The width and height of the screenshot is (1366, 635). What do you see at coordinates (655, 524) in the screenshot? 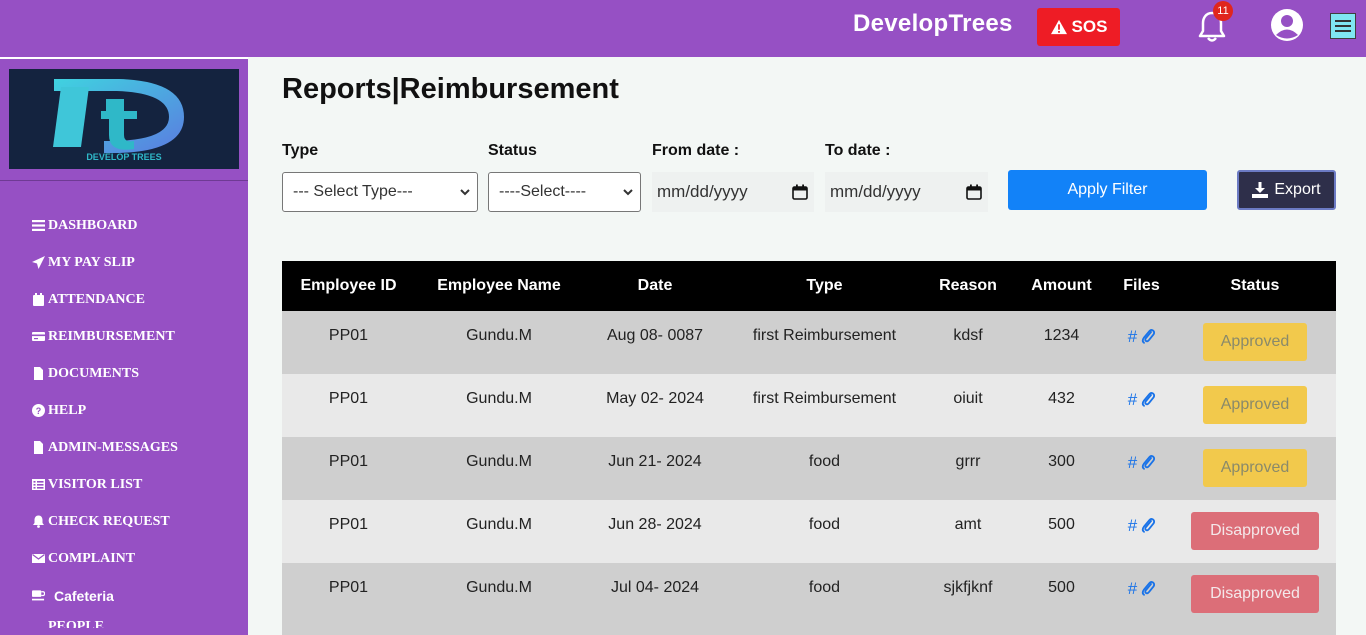
I see `date-cell: Jun 28- 2024` at bounding box center [655, 524].